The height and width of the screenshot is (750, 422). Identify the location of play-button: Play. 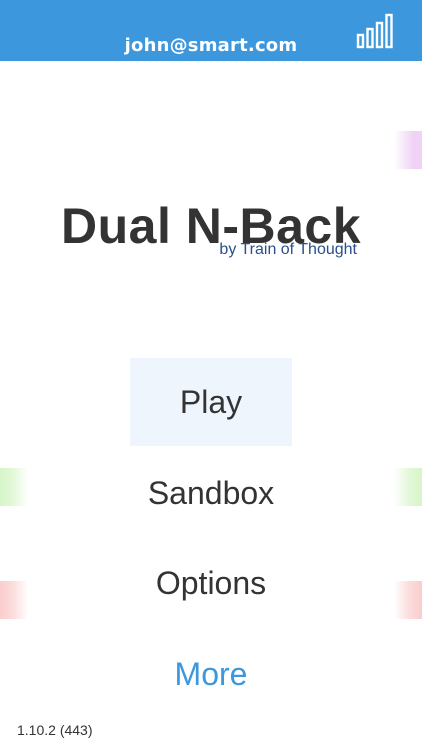
(211, 402).